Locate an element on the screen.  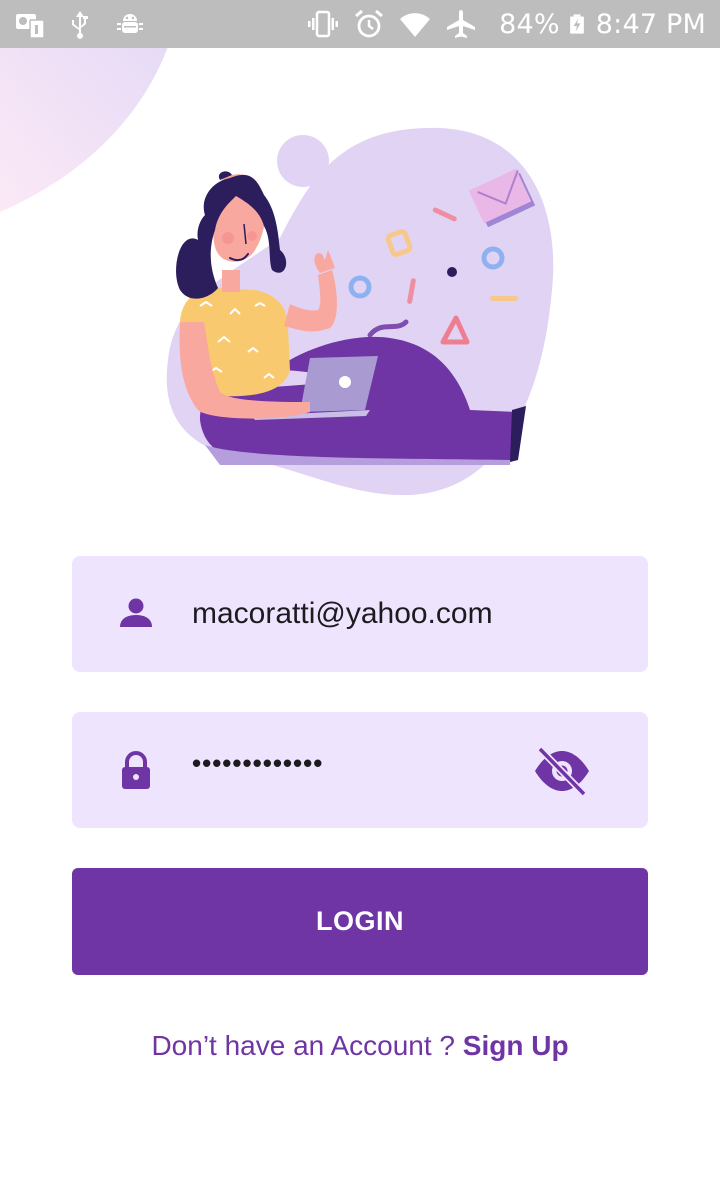
signup-prompt-text: Don’t have an Account ? is located at coordinates (307, 1045).